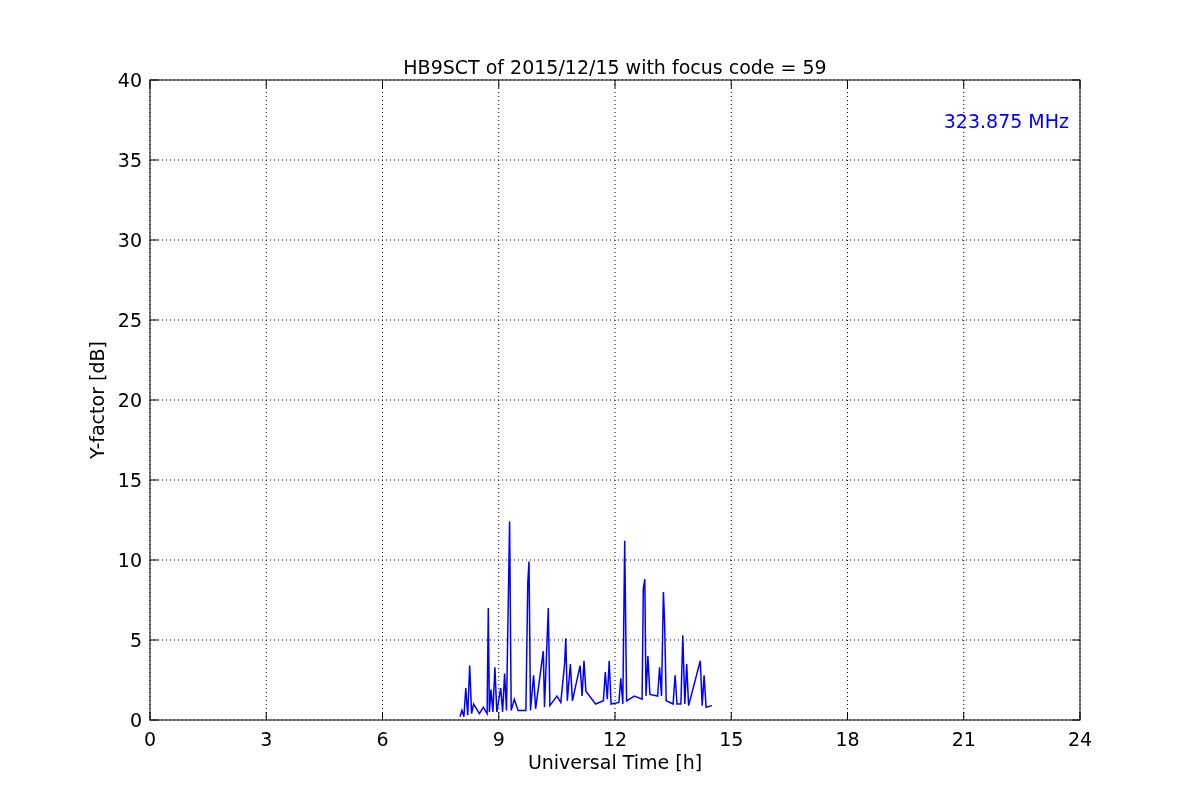 The image size is (1200, 800). Describe the element at coordinates (129, 240) in the screenshot. I see `y-tick-label: 30` at that location.